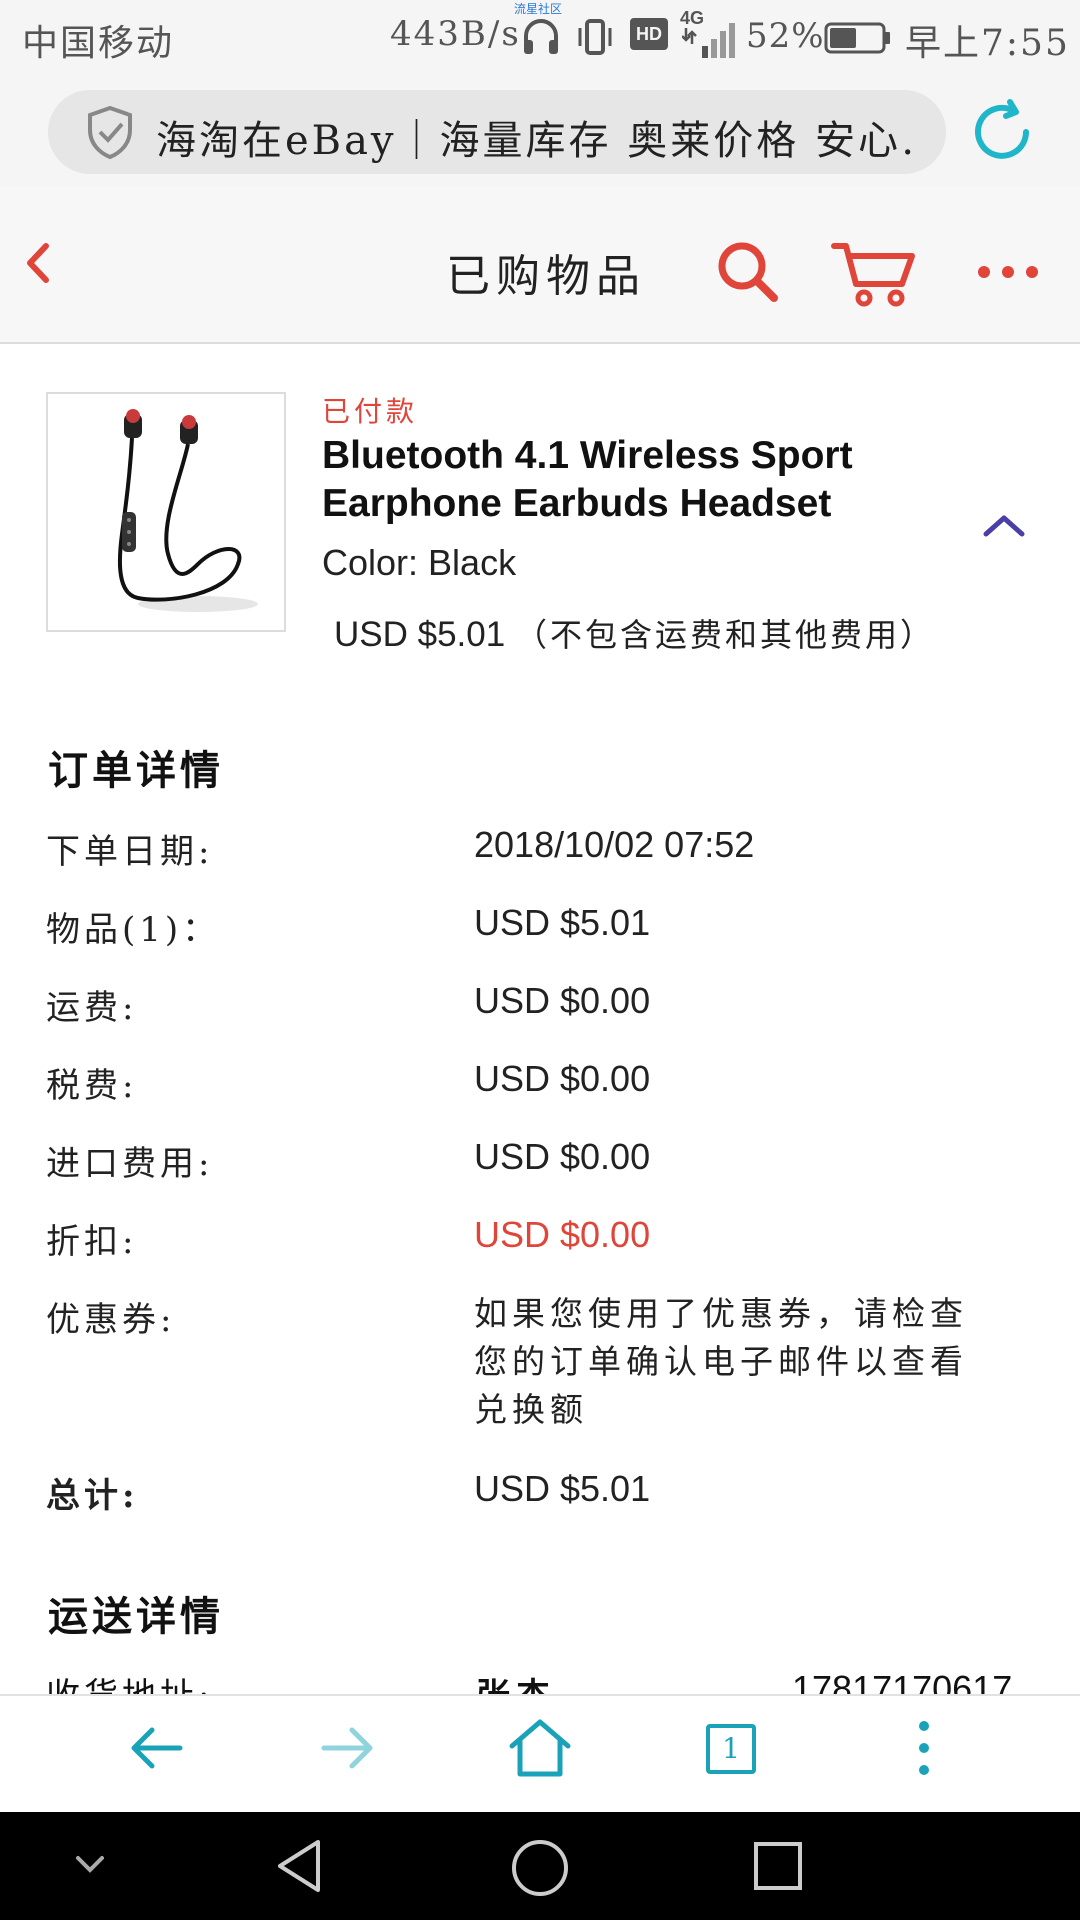 This screenshot has height=1920, width=1080. I want to click on headphones-icon, so click(541, 36).